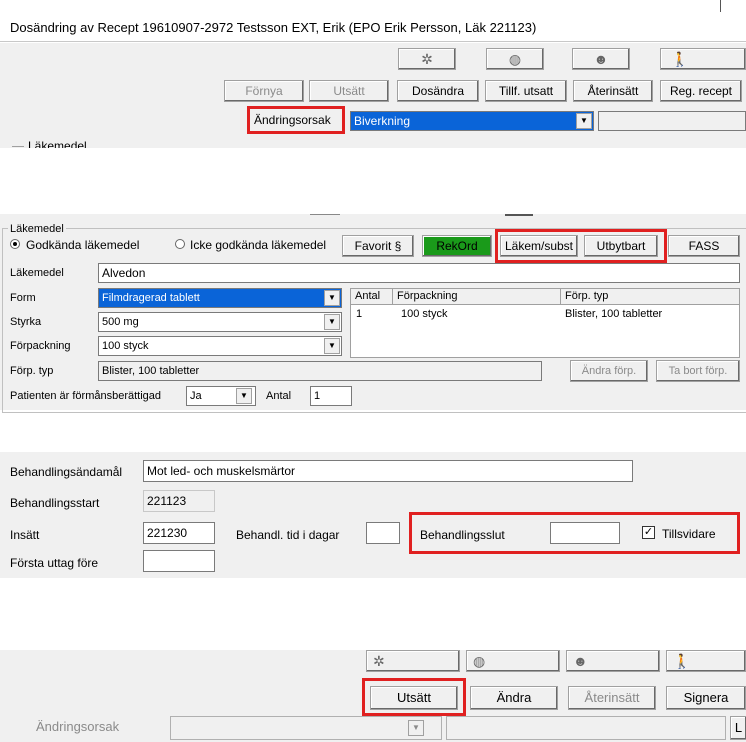  I want to click on antal-label: Antal, so click(279, 396).